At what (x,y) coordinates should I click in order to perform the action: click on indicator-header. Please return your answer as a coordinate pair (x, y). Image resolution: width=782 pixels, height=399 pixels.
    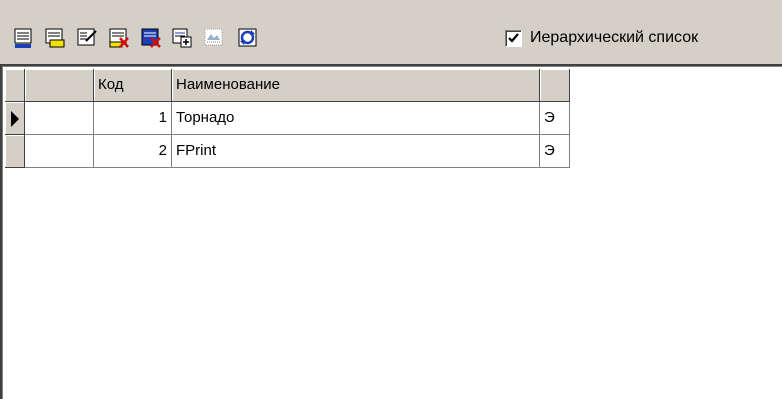
    Looking at the image, I should click on (15, 85).